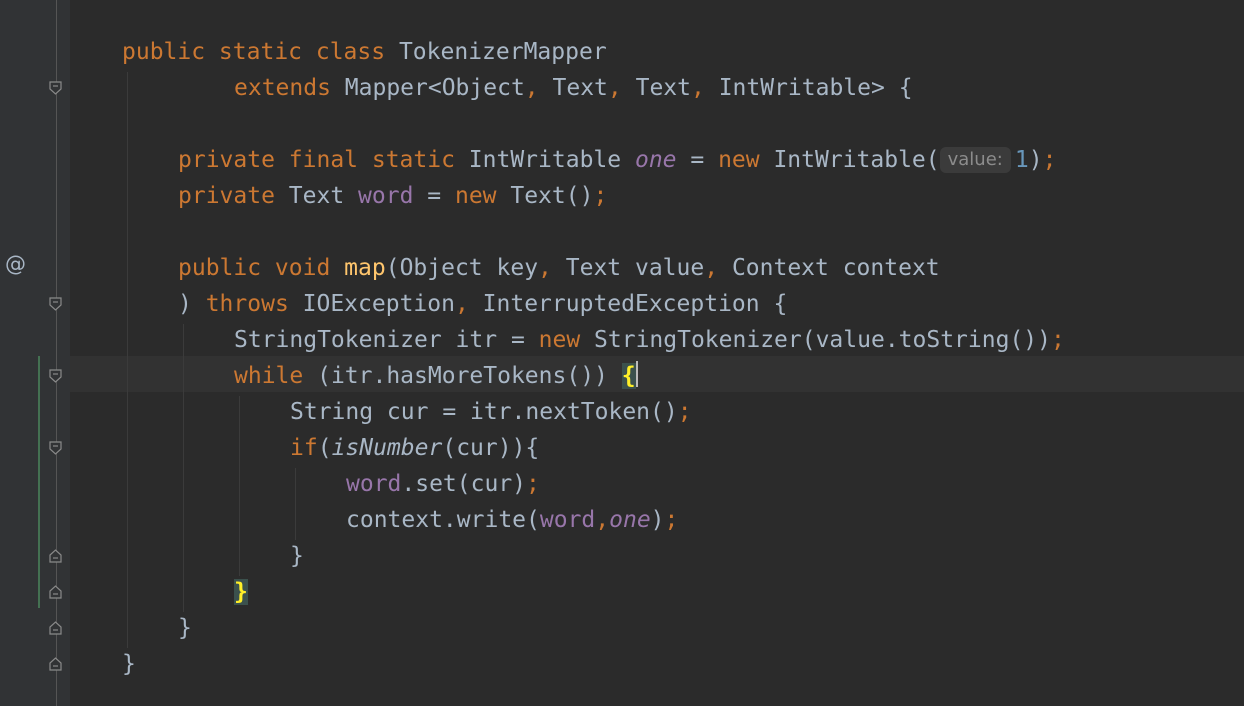  What do you see at coordinates (323, 160) in the screenshot?
I see `keyword: private final static` at bounding box center [323, 160].